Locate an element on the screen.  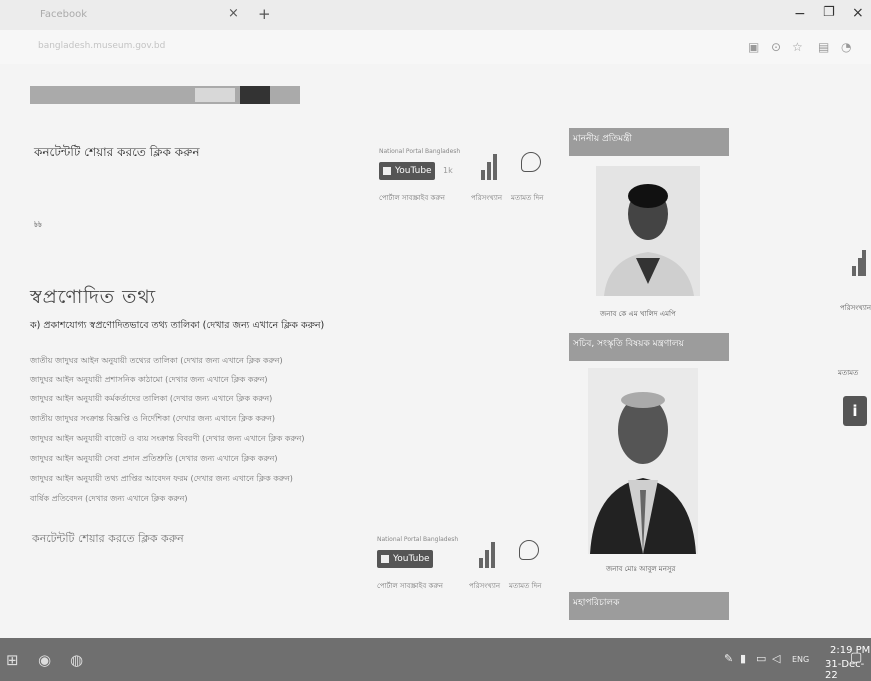
pen-icon: ✎ is located at coordinates (728, 658).